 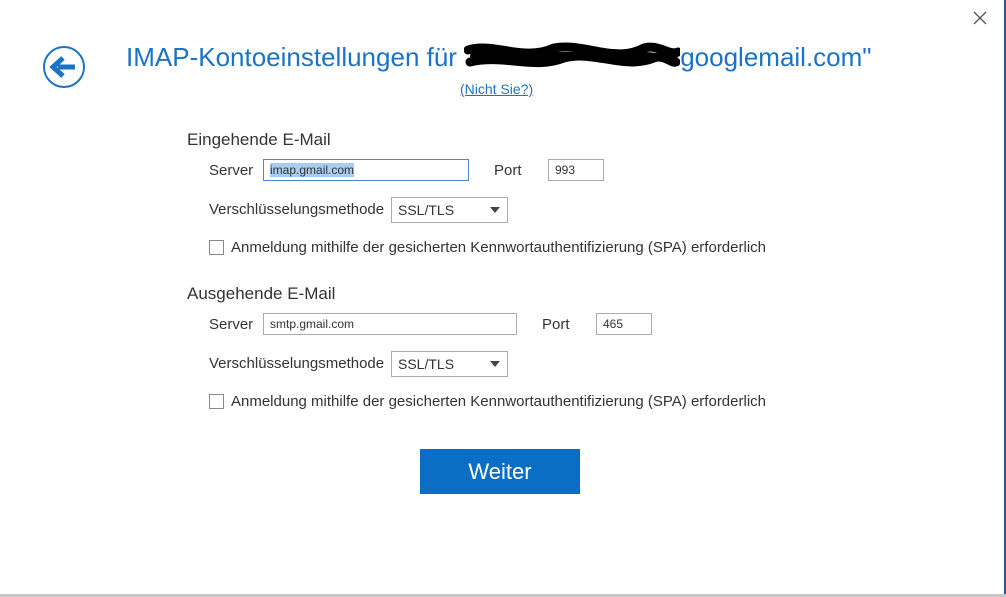 What do you see at coordinates (556, 324) in the screenshot?
I see `outgoing-port-label: Port` at bounding box center [556, 324].